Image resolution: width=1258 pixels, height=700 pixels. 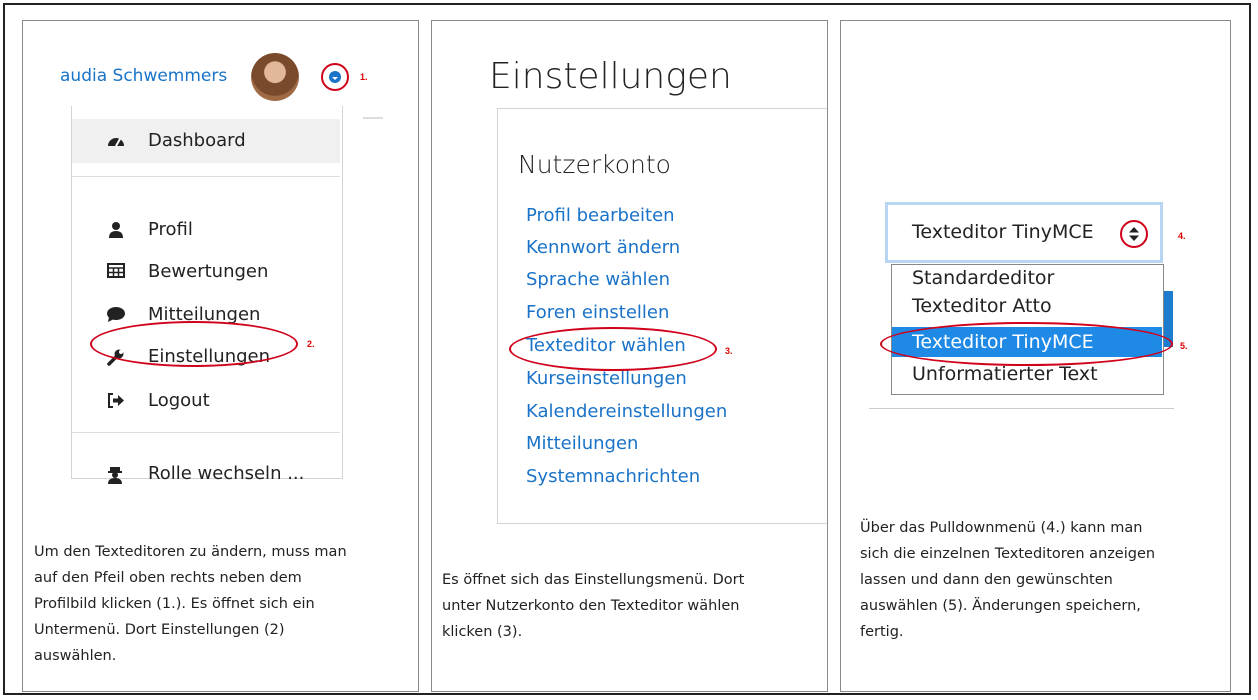 What do you see at coordinates (143, 76) in the screenshot?
I see `user-name: audia Schwemmers` at bounding box center [143, 76].